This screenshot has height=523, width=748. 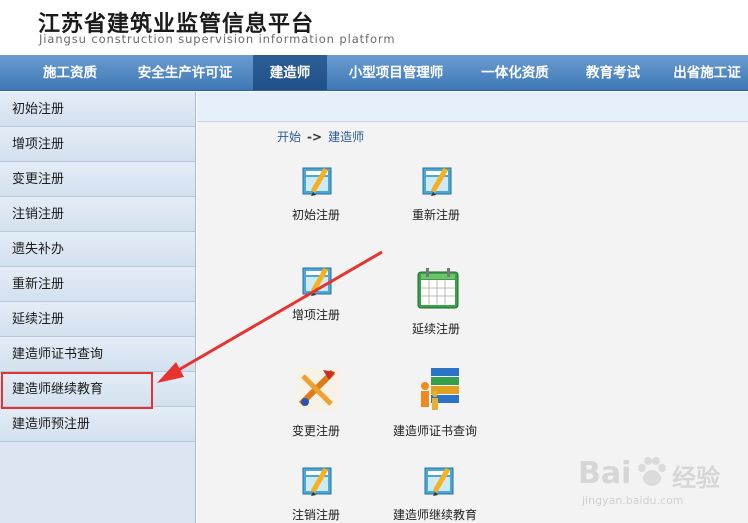 I want to click on tile-label: 增项注册, so click(x=316, y=315).